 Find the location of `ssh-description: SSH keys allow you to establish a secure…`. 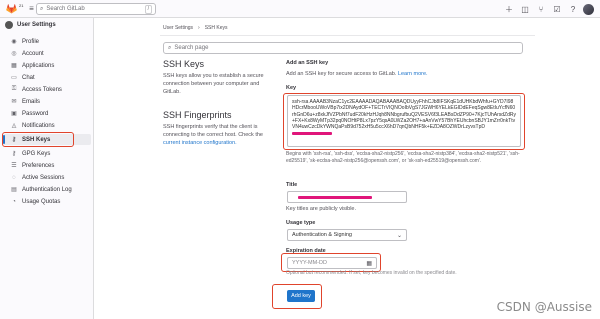

ssh-description: SSH keys allow you to establish a secure… is located at coordinates (213, 84).